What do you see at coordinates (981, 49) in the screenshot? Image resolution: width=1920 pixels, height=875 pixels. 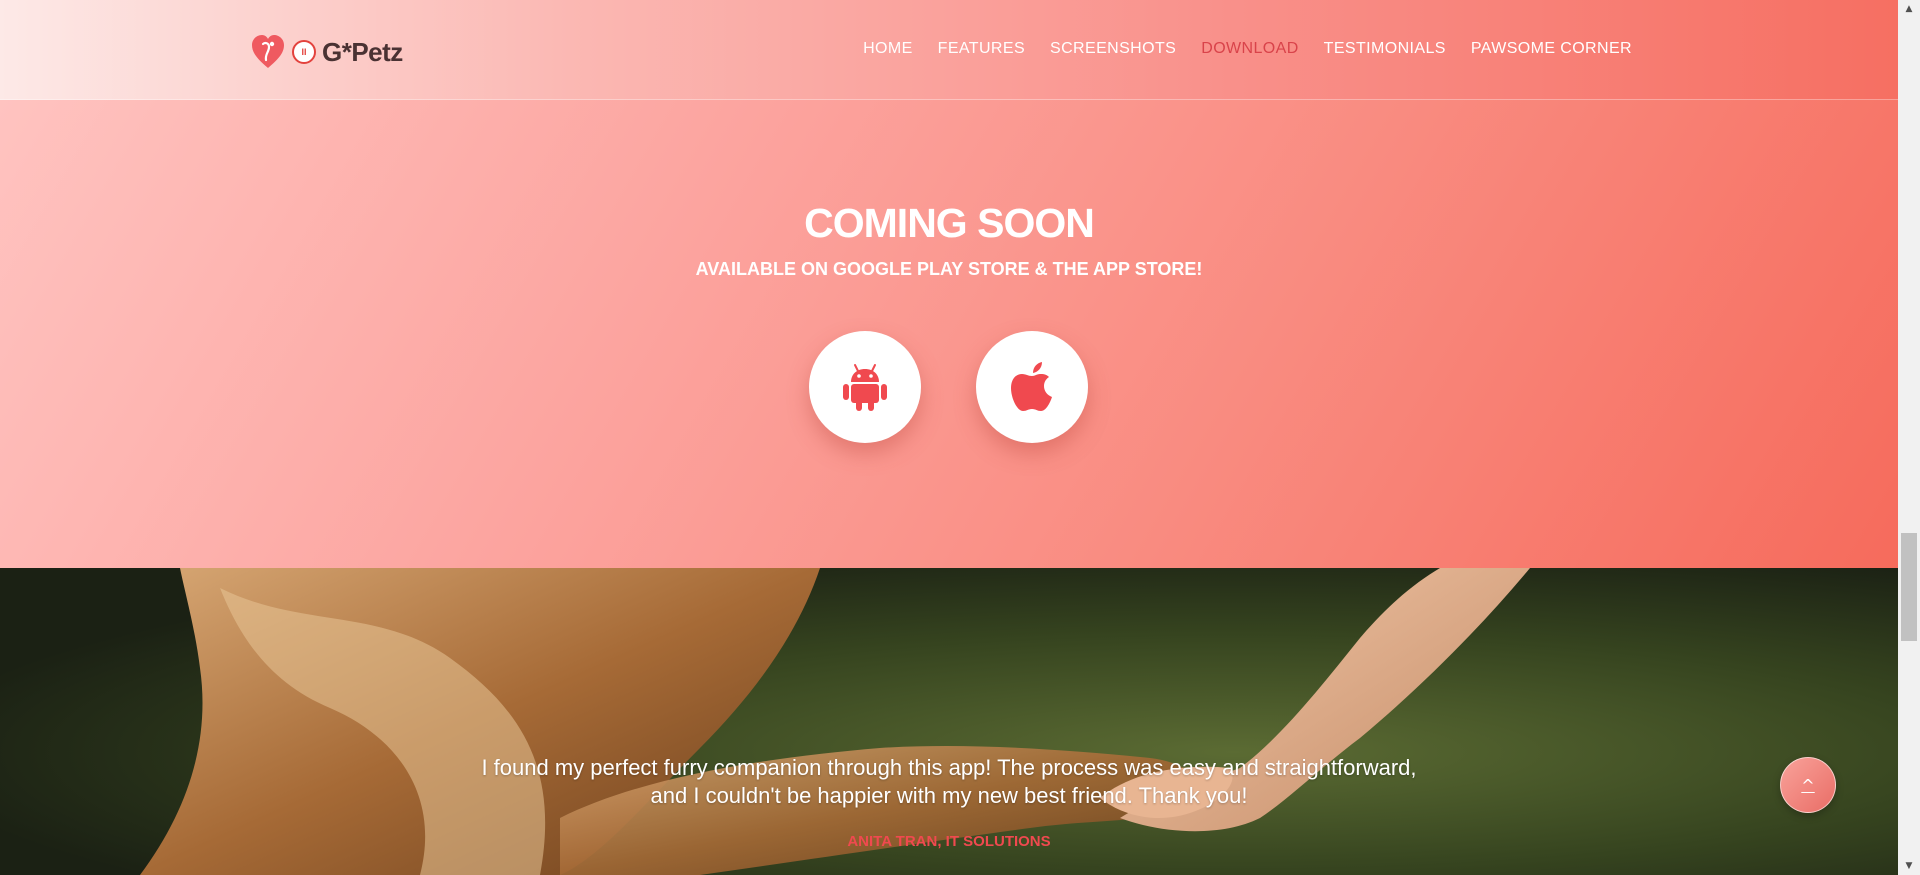 I see `nav-features: FEATURES` at bounding box center [981, 49].